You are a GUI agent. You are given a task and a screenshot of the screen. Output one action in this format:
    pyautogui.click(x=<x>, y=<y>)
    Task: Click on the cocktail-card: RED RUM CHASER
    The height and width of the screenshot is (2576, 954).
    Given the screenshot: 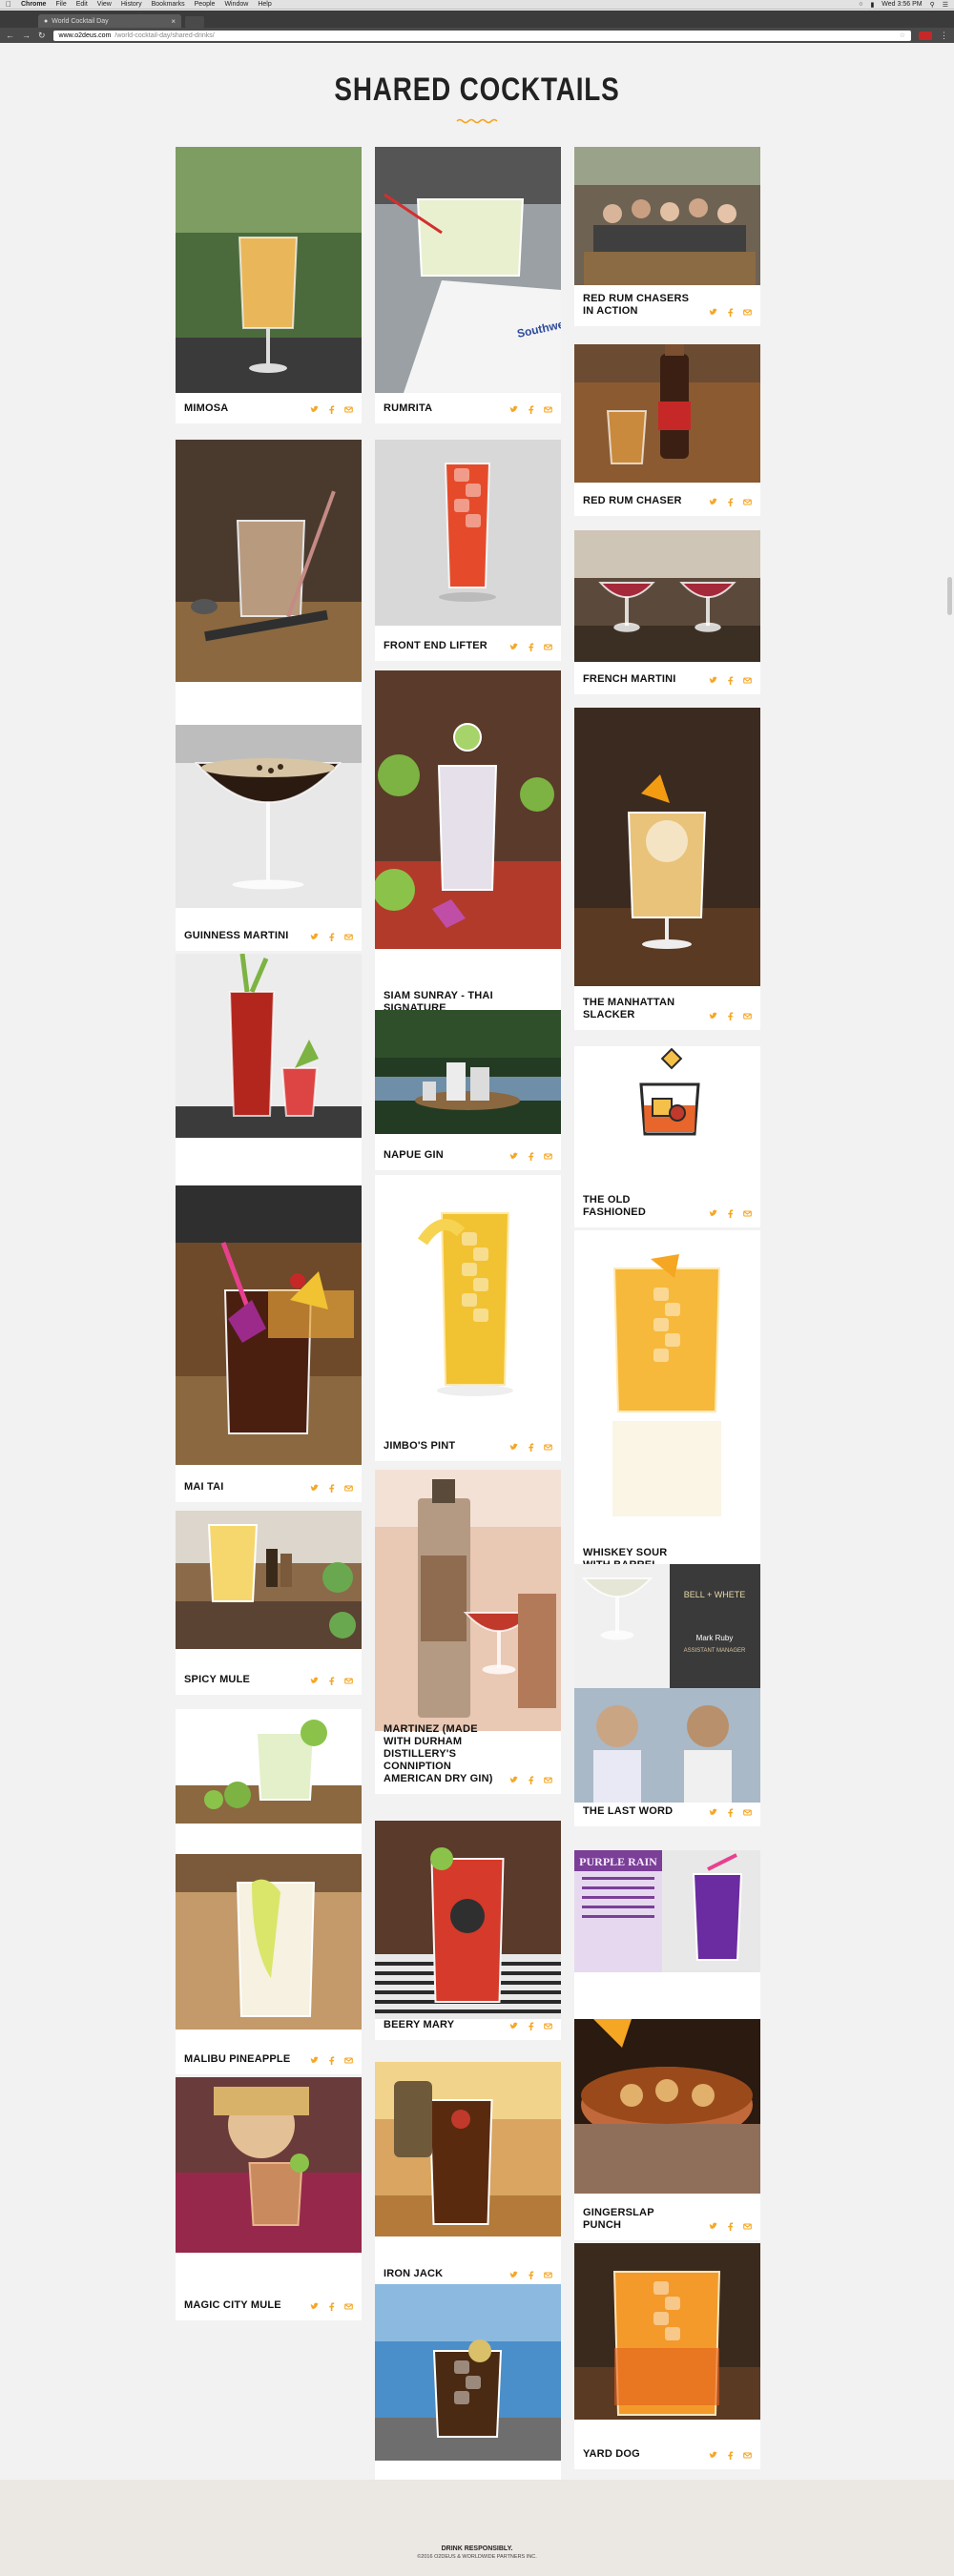 What is the action you would take?
    pyautogui.click(x=667, y=430)
    